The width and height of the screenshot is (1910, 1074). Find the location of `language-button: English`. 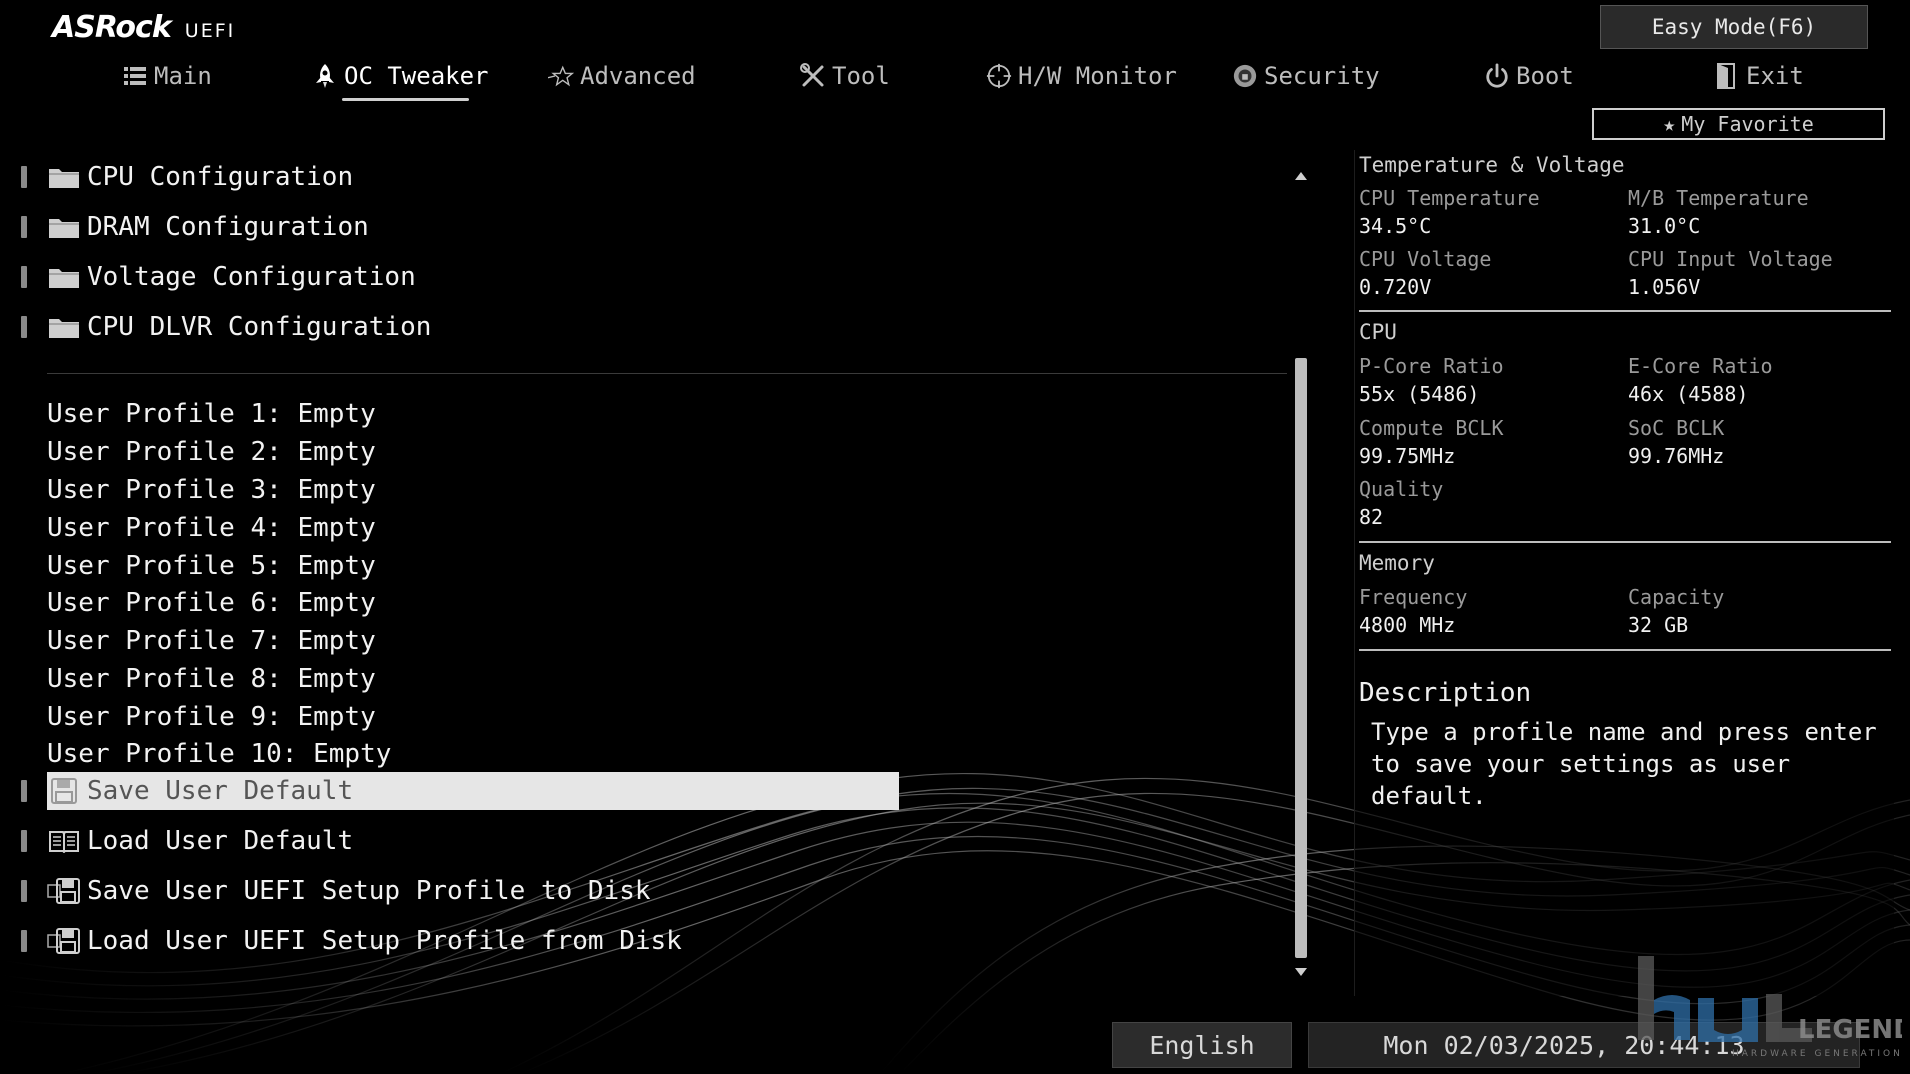

language-button: English is located at coordinates (1202, 1045).